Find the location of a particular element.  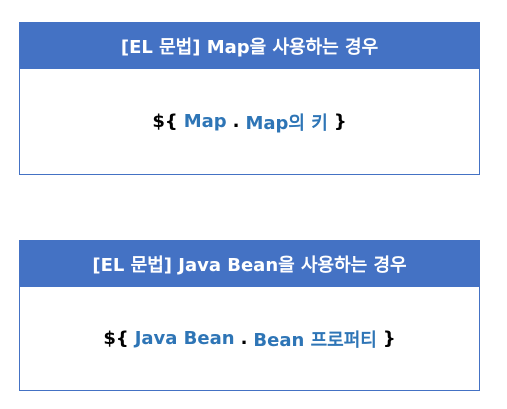

expression-object: Java Bean is located at coordinates (184, 338).